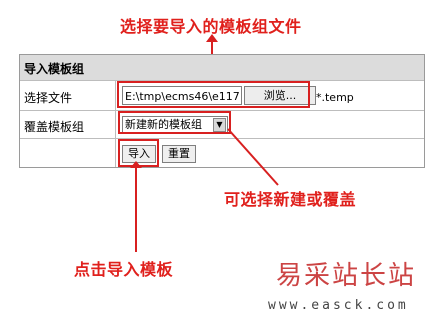  What do you see at coordinates (290, 199) in the screenshot?
I see `annotation-new-or-overwrite: 可选择新建或覆盖` at bounding box center [290, 199].